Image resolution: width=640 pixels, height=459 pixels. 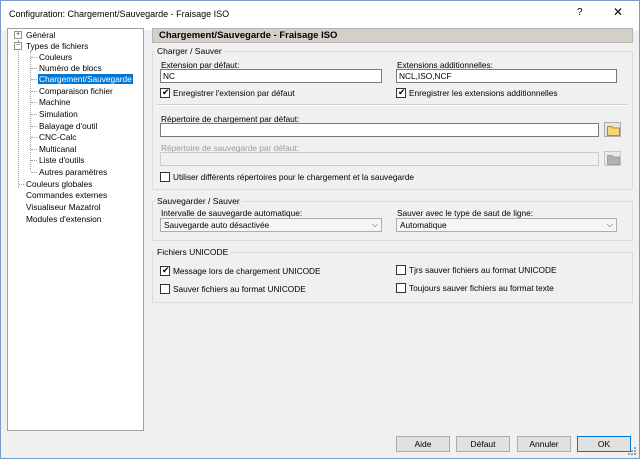 I want to click on tree-item-file-types: Types de fichiers, so click(x=57, y=46).